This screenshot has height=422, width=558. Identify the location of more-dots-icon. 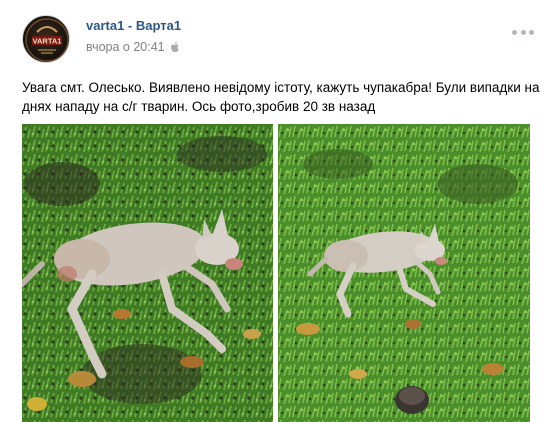
(523, 32).